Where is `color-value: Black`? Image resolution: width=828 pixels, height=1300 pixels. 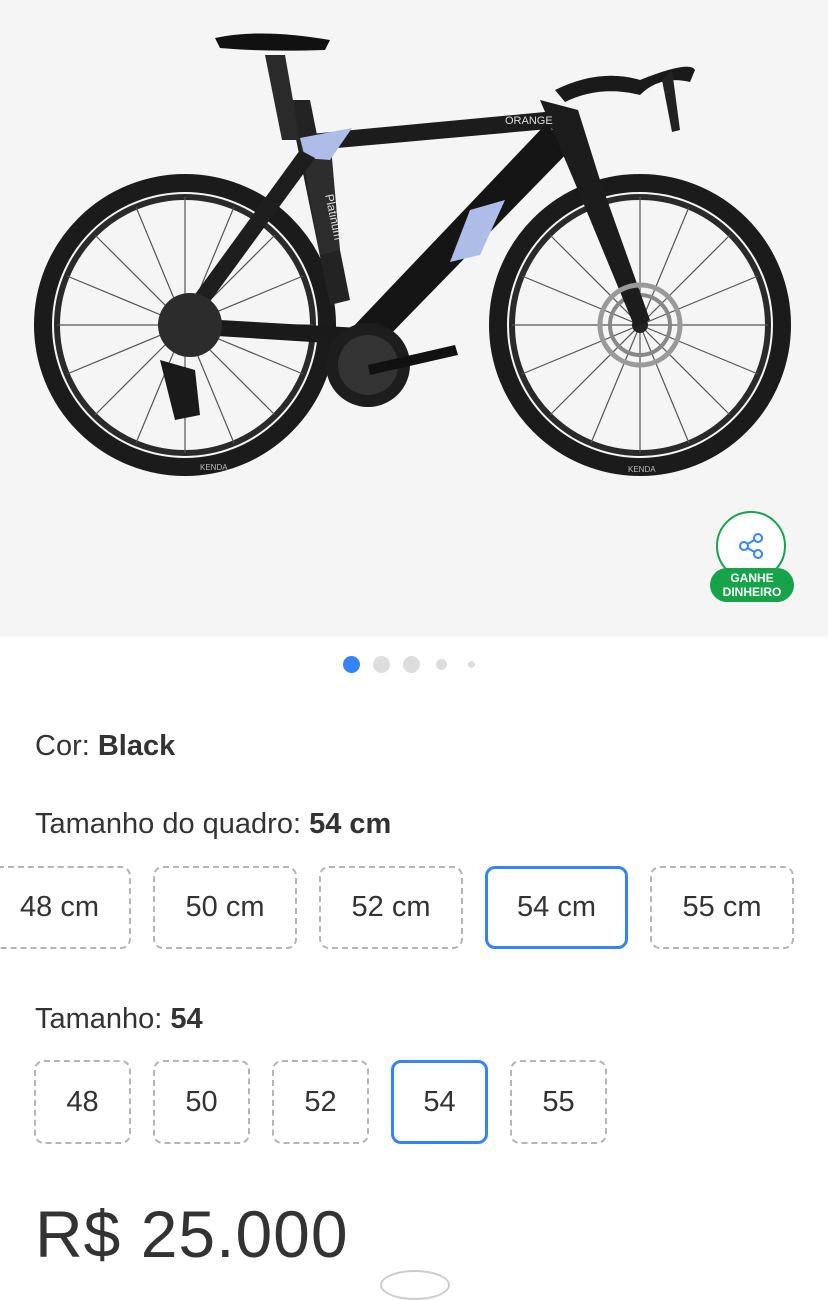
color-value: Black is located at coordinates (136, 746).